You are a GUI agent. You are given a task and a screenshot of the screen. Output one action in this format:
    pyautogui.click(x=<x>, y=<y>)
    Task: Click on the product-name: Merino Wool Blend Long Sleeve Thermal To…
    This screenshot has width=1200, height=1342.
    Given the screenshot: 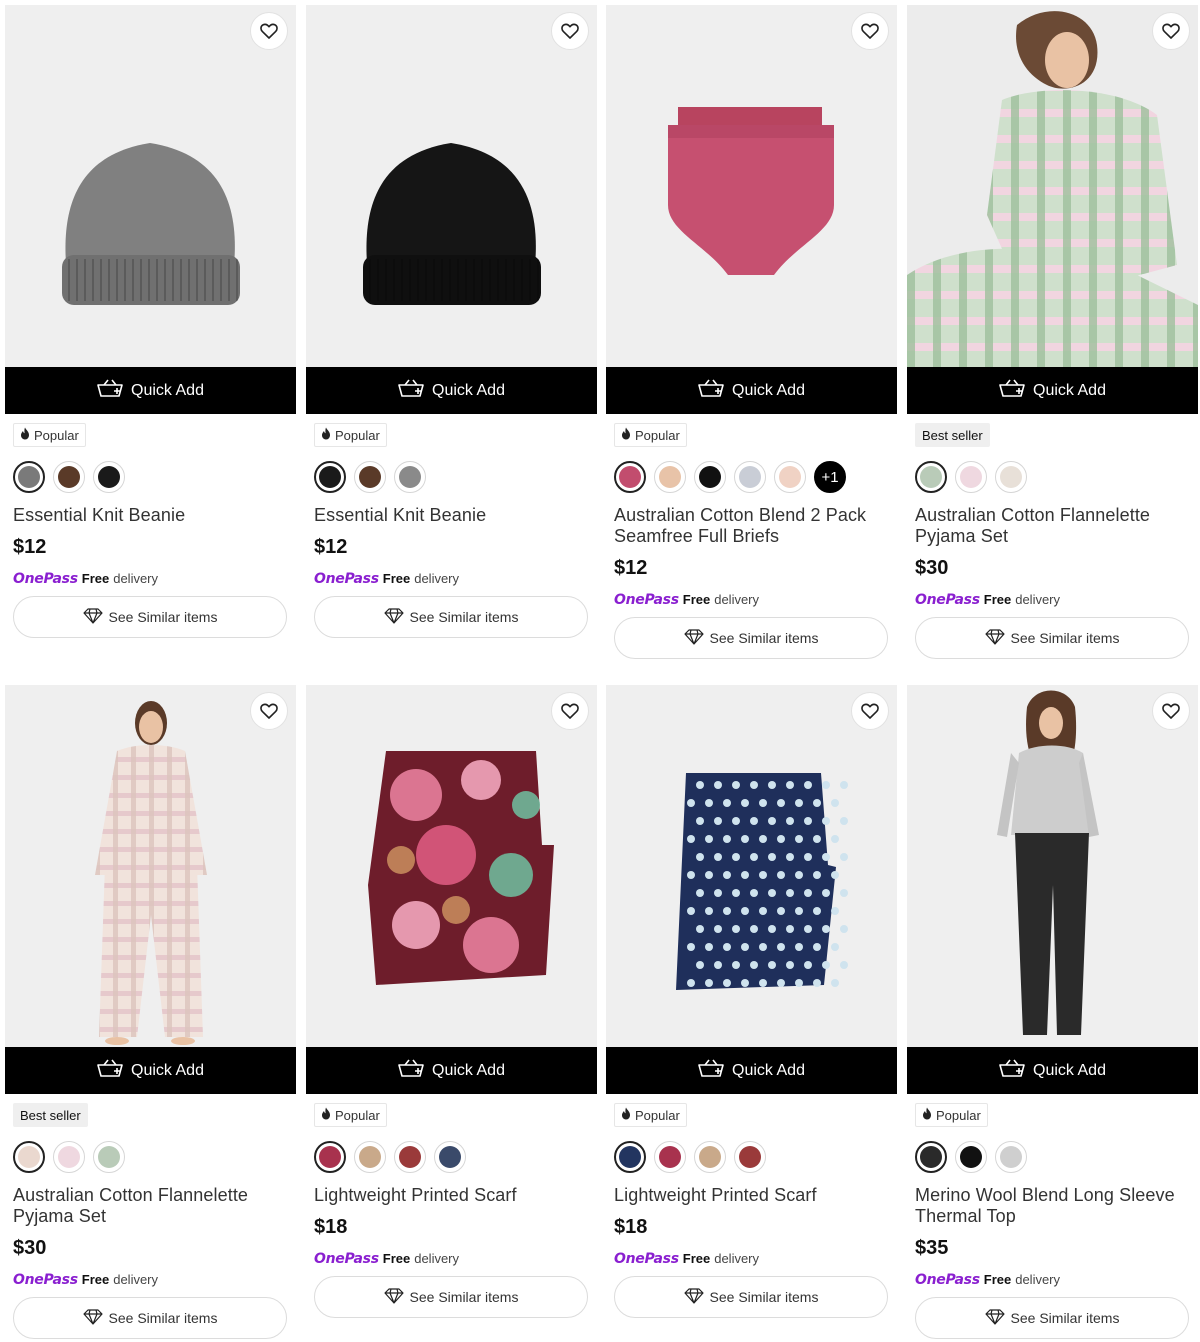 What is the action you would take?
    pyautogui.click(x=1052, y=1206)
    